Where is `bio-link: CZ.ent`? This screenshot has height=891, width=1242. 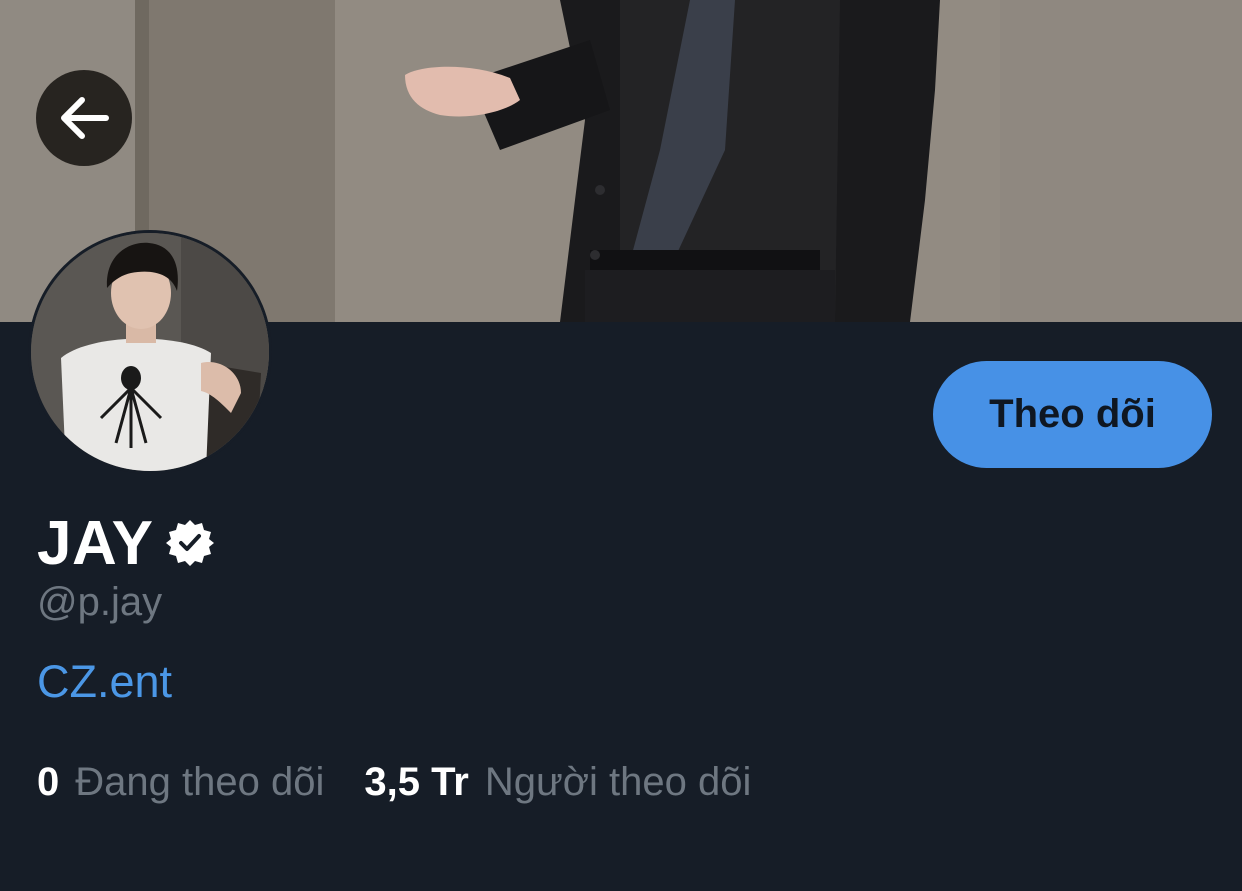
bio-link: CZ.ent is located at coordinates (104, 682).